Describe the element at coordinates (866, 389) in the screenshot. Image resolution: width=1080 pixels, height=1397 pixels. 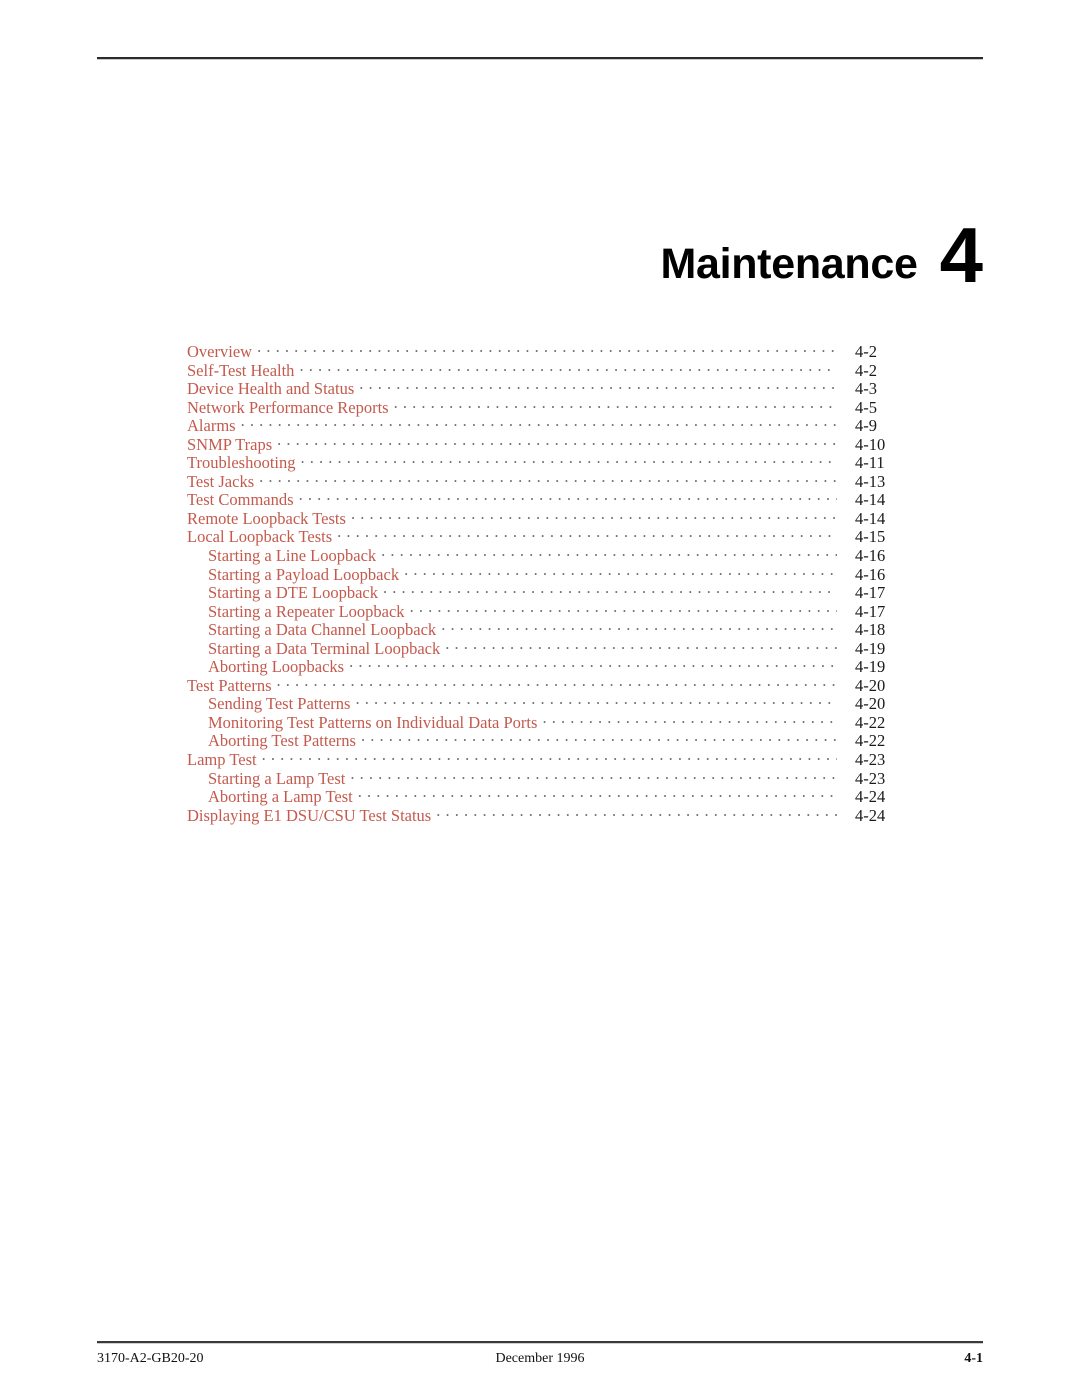
I see `toc-entry-page-number: 4-3` at that location.